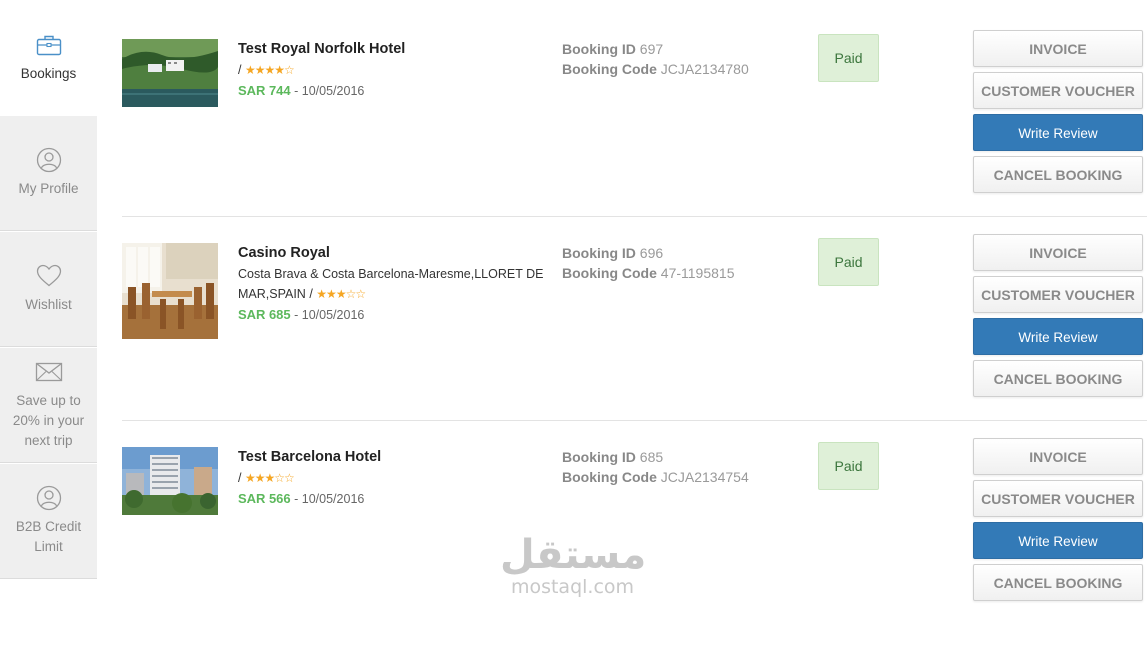 This screenshot has height=651, width=1147. I want to click on booking-meta: Booking ID 697 Booking Code JCJA2134780, so click(655, 59).